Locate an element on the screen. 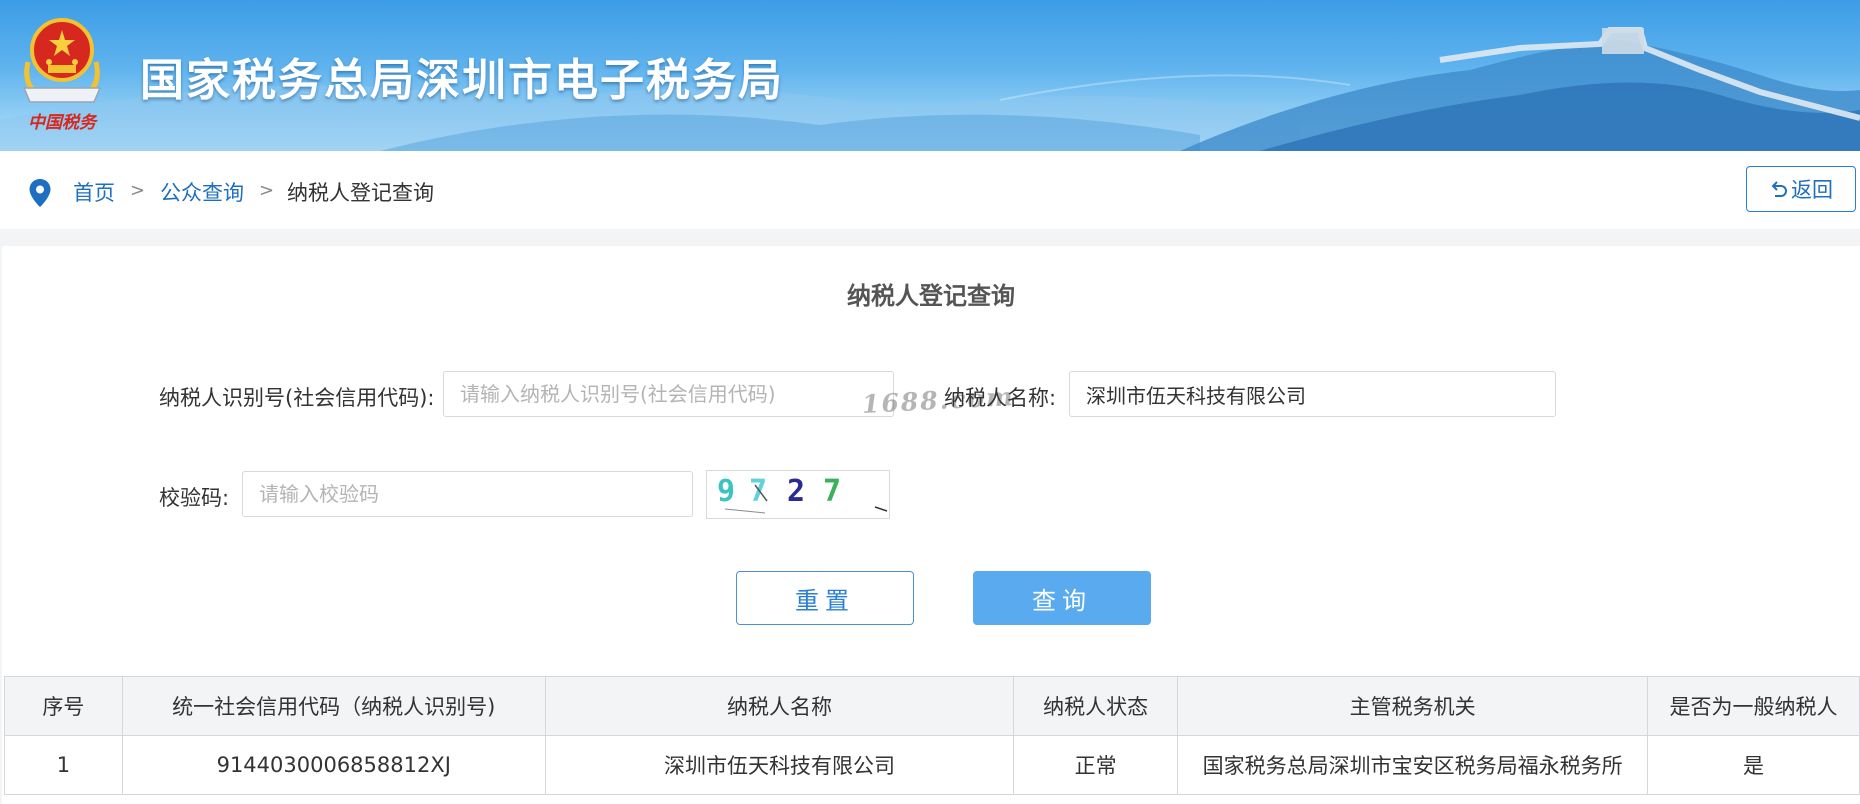 This screenshot has height=804, width=1860. svg-text: 中国税务 is located at coordinates (63, 123).